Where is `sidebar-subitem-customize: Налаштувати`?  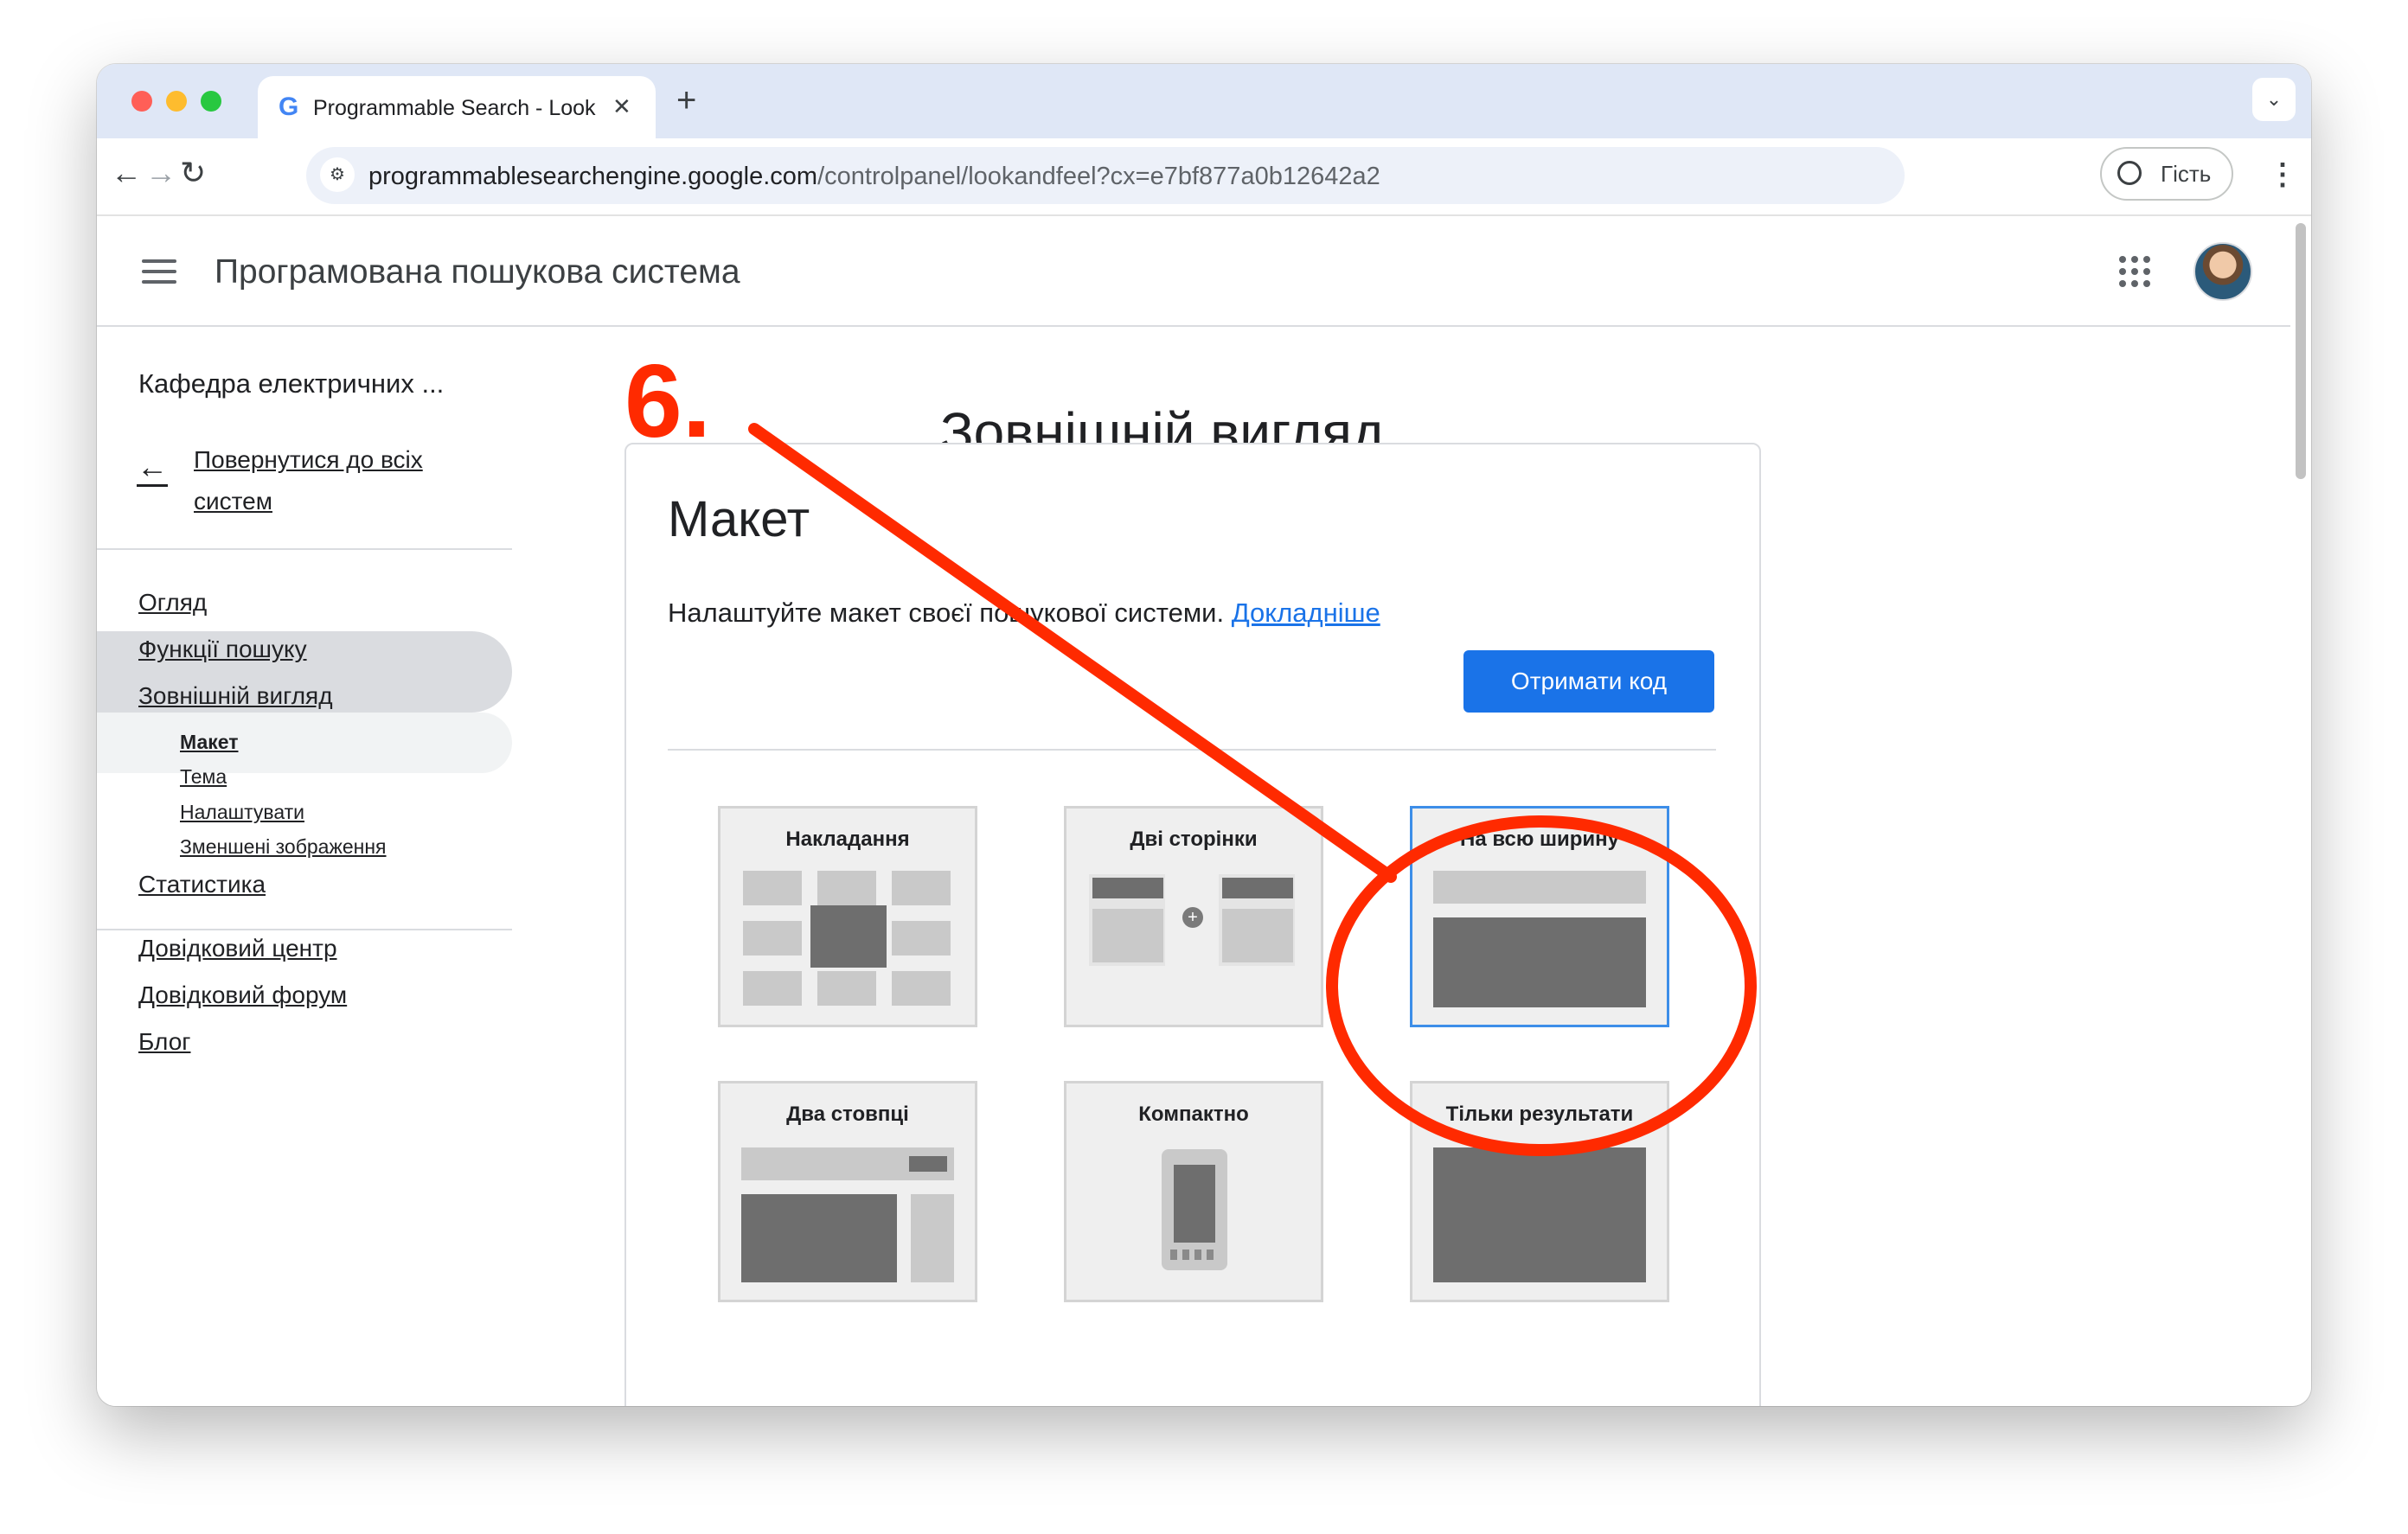
sidebar-subitem-customize: Налаштувати is located at coordinates (242, 812).